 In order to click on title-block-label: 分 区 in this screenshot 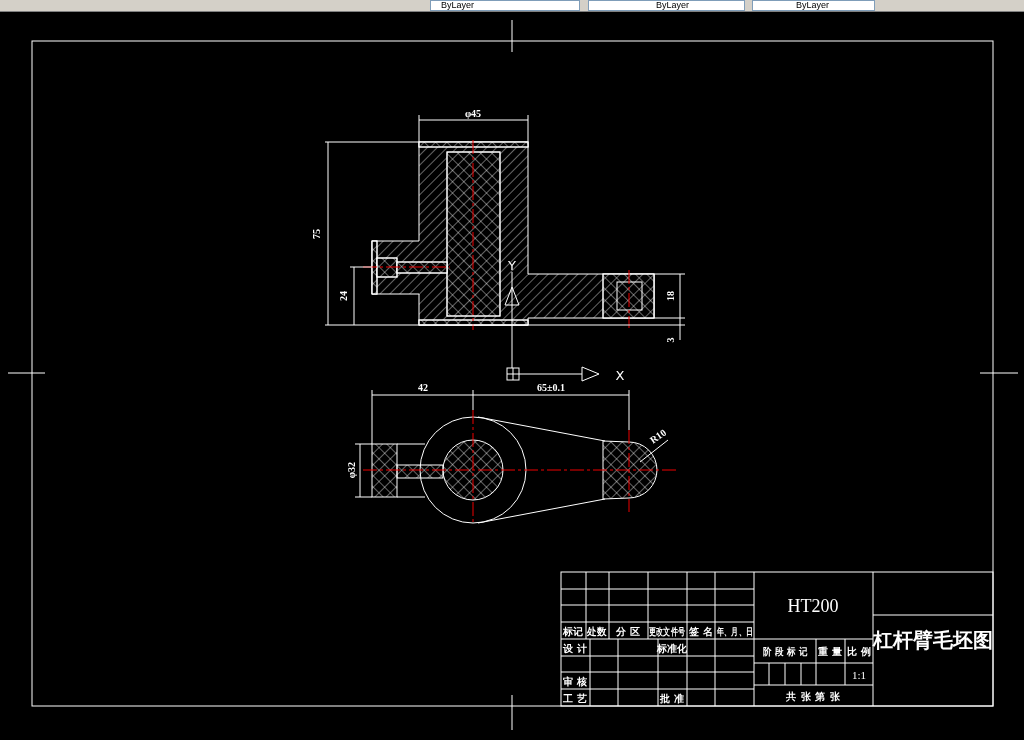, I will do `click(628, 631)`.